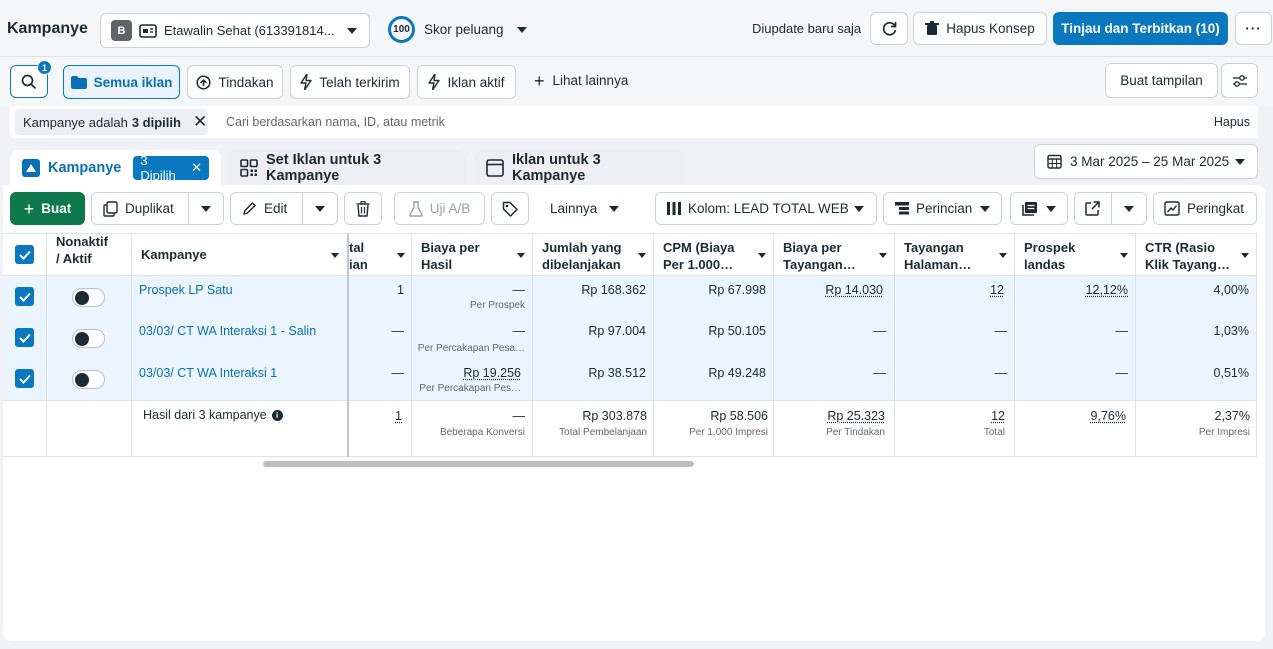 The width and height of the screenshot is (1273, 649). Describe the element at coordinates (82, 254) in the screenshot. I see `header-toggle: Nonaktif / Aktif` at that location.